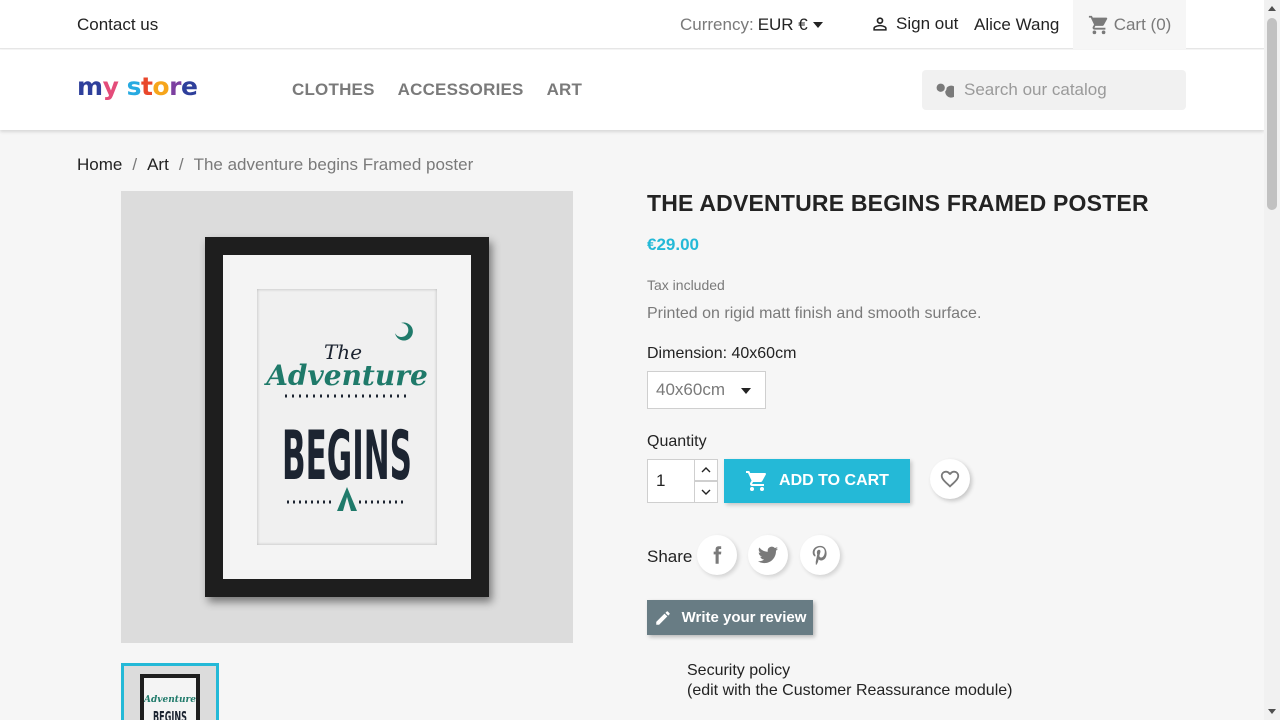 This screenshot has height=720, width=1280. Describe the element at coordinates (662, 617) in the screenshot. I see `pencil-icon` at that location.